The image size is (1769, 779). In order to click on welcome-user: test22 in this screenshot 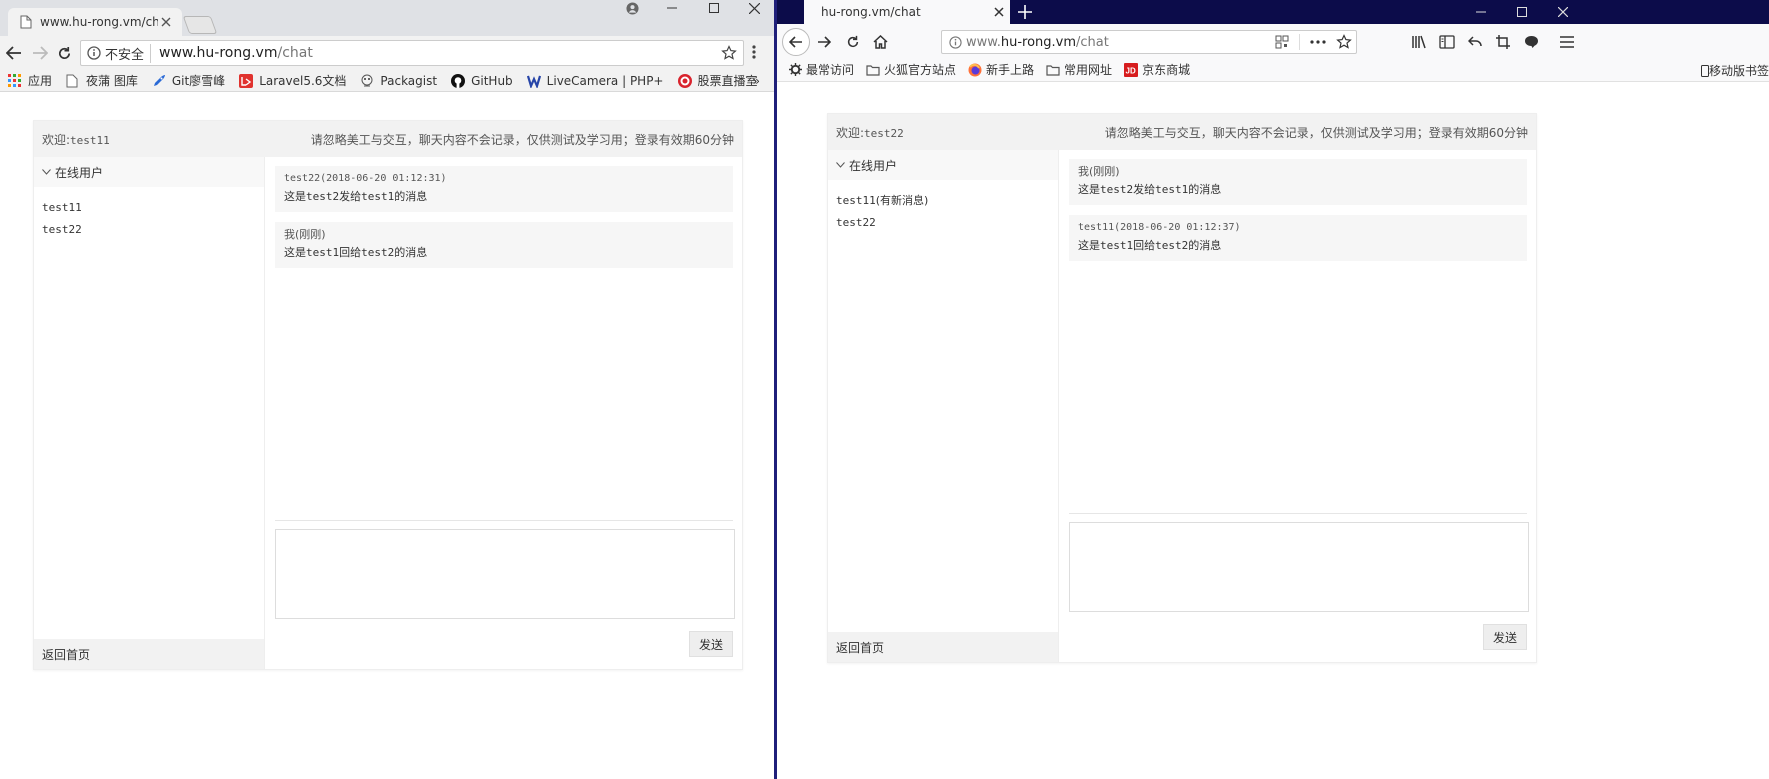, I will do `click(884, 133)`.